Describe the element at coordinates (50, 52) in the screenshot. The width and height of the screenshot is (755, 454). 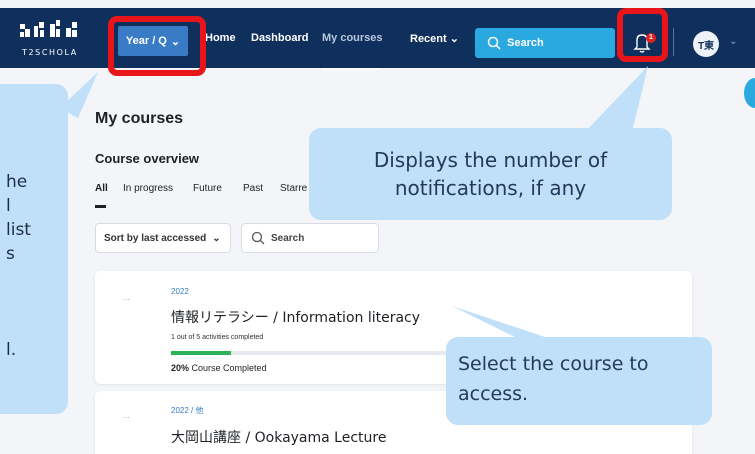
I see `logo-text: T2SCHOLA` at that location.